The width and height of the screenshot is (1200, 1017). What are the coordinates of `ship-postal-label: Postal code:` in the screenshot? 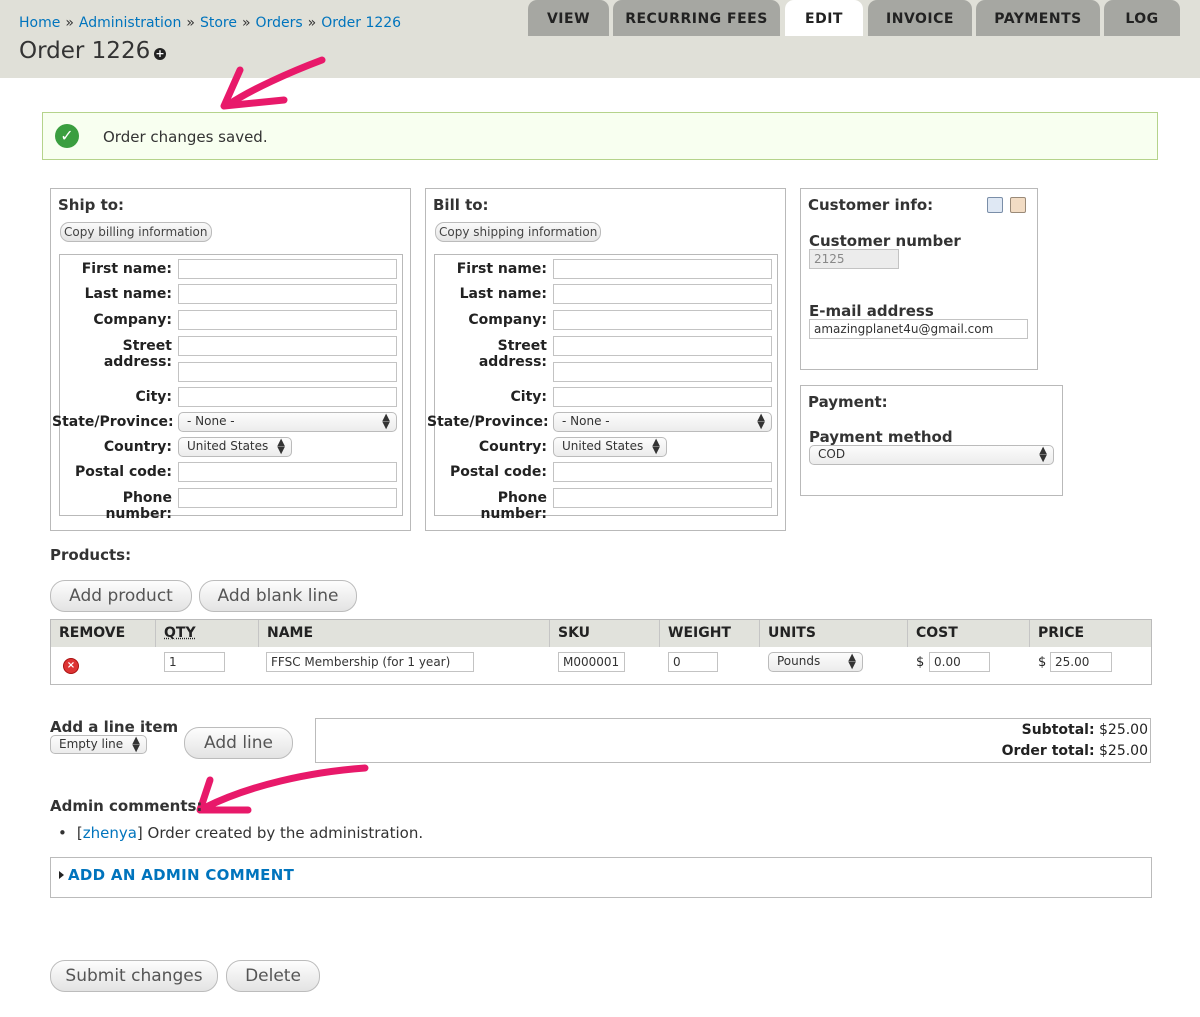 It's located at (123, 472).